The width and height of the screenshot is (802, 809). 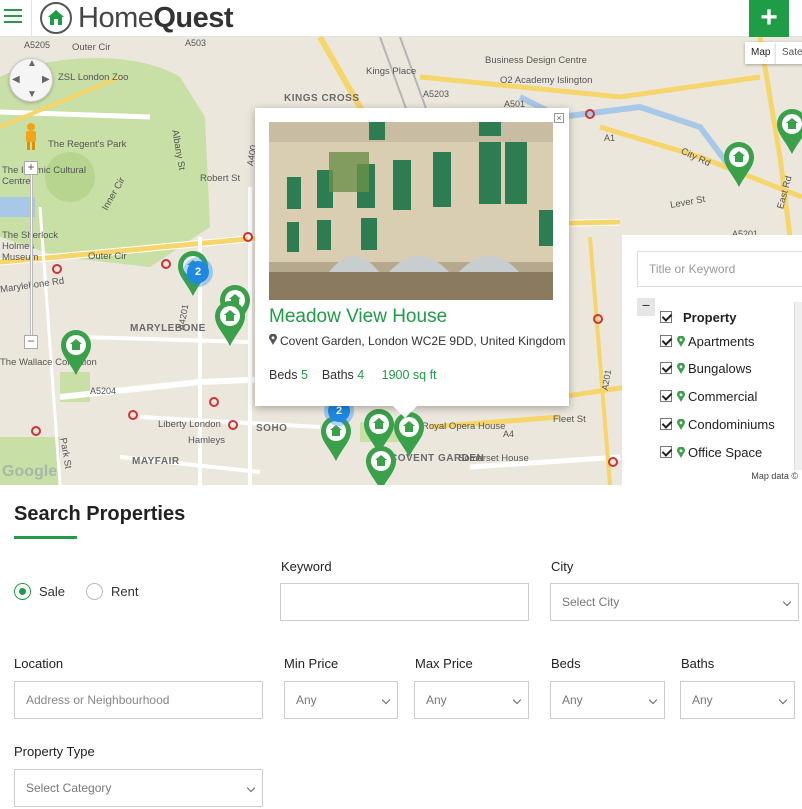 I want to click on close-icon: ×, so click(x=559, y=118).